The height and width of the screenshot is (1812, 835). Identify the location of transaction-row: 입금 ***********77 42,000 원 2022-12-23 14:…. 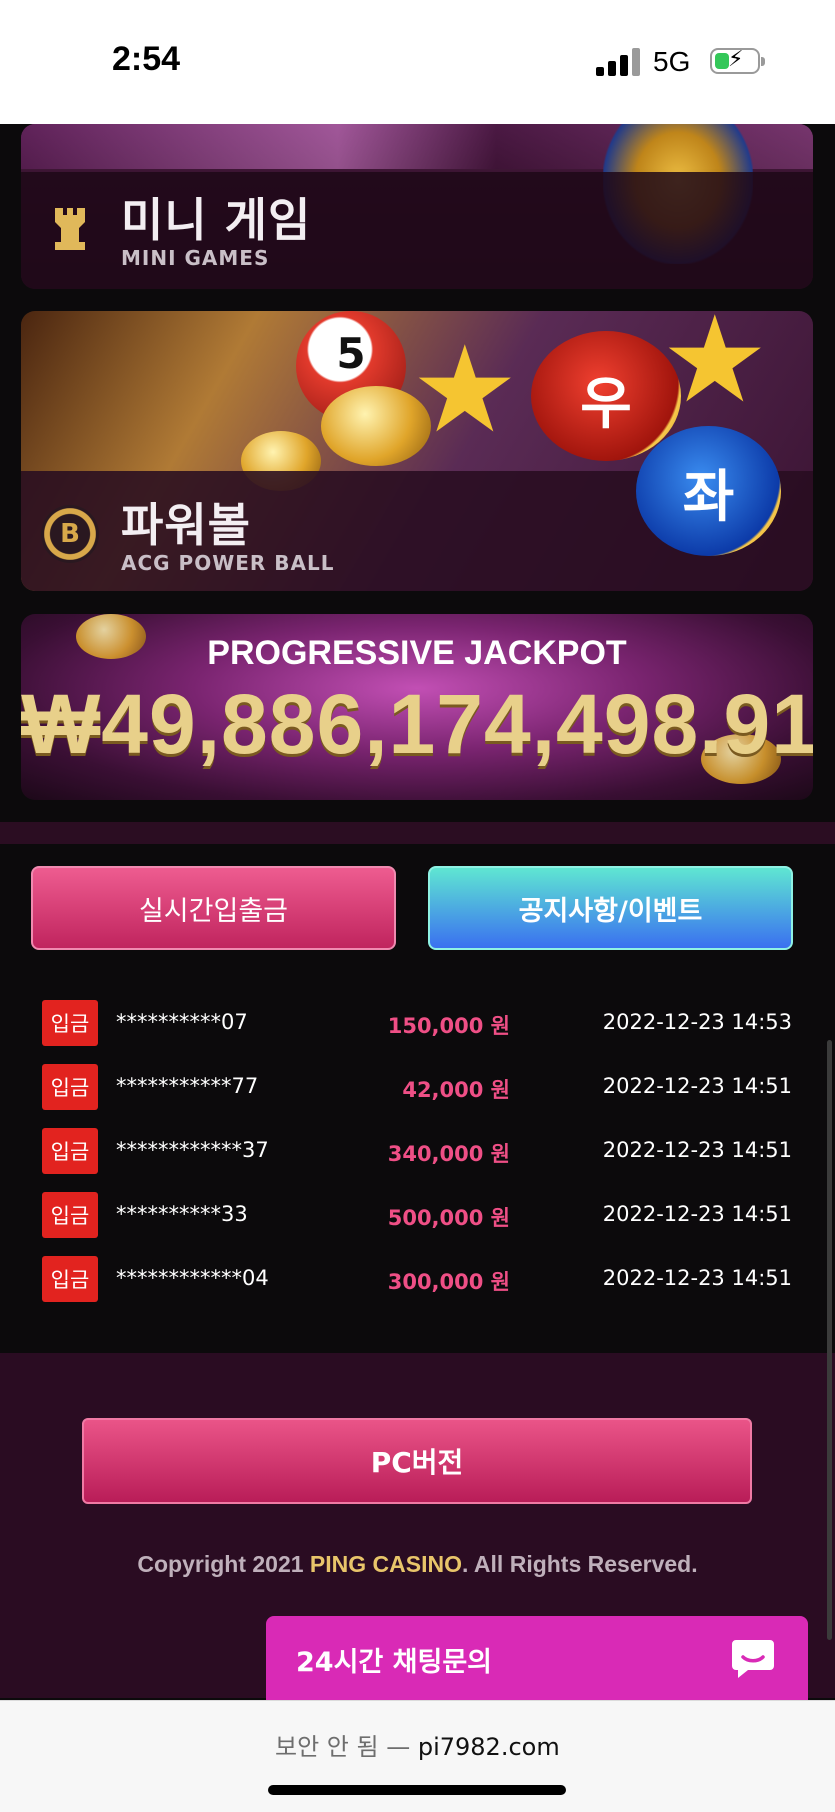
(417, 1088).